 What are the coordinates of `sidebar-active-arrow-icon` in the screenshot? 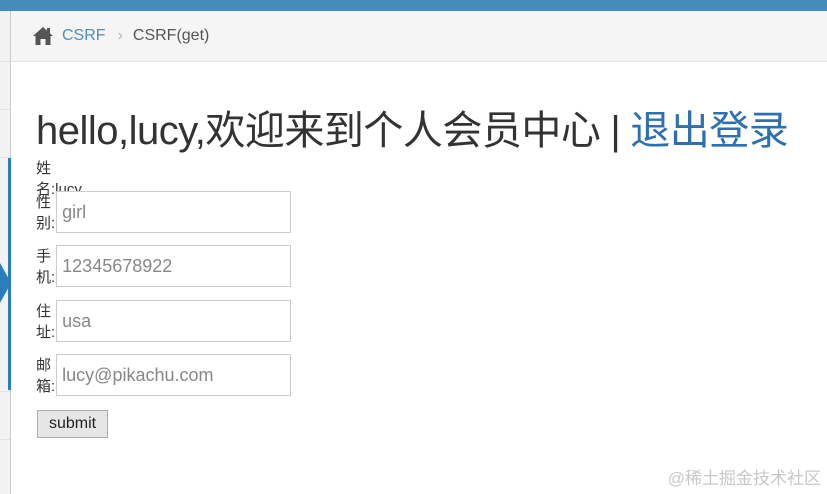 It's located at (5, 283).